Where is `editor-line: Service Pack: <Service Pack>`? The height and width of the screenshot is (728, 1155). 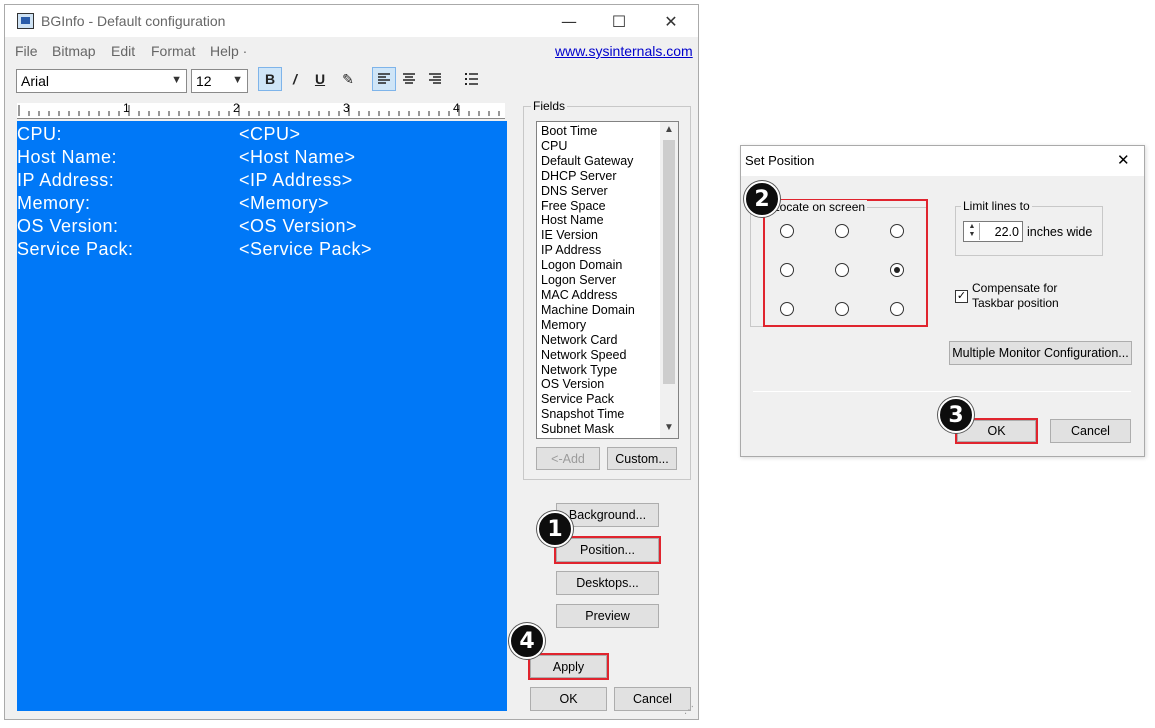
editor-line: Service Pack: <Service Pack> is located at coordinates (262, 249).